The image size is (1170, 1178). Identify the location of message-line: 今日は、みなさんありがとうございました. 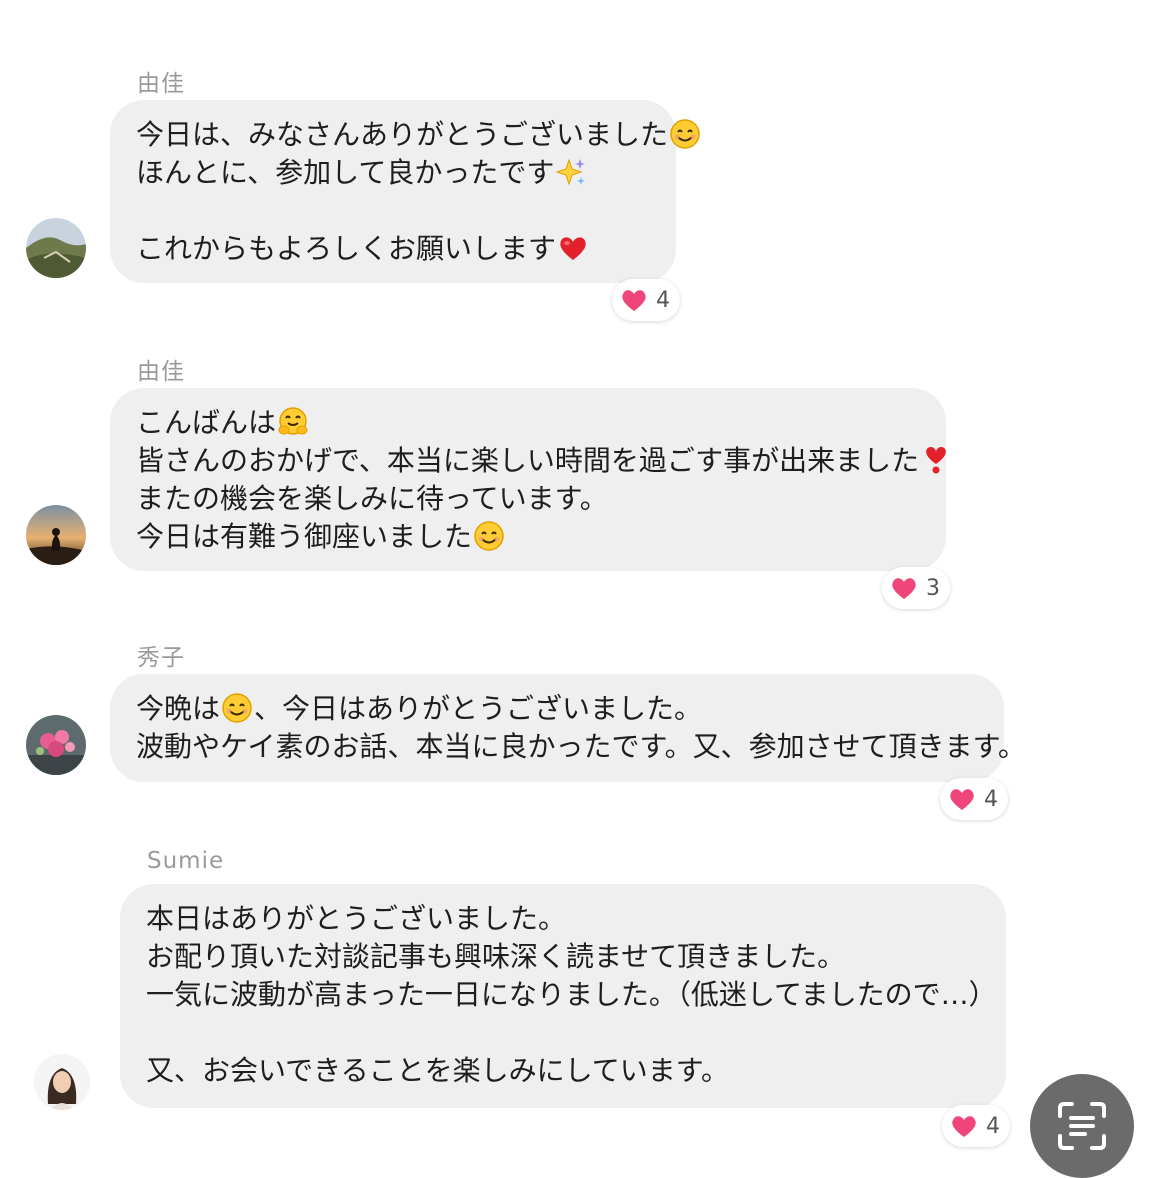
(418, 135).